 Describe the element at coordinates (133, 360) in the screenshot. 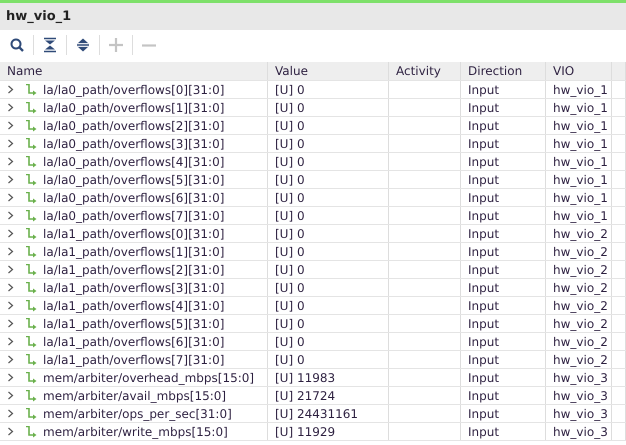

I see `signal-name: la/la1_path/overflows[7][31:0]` at that location.